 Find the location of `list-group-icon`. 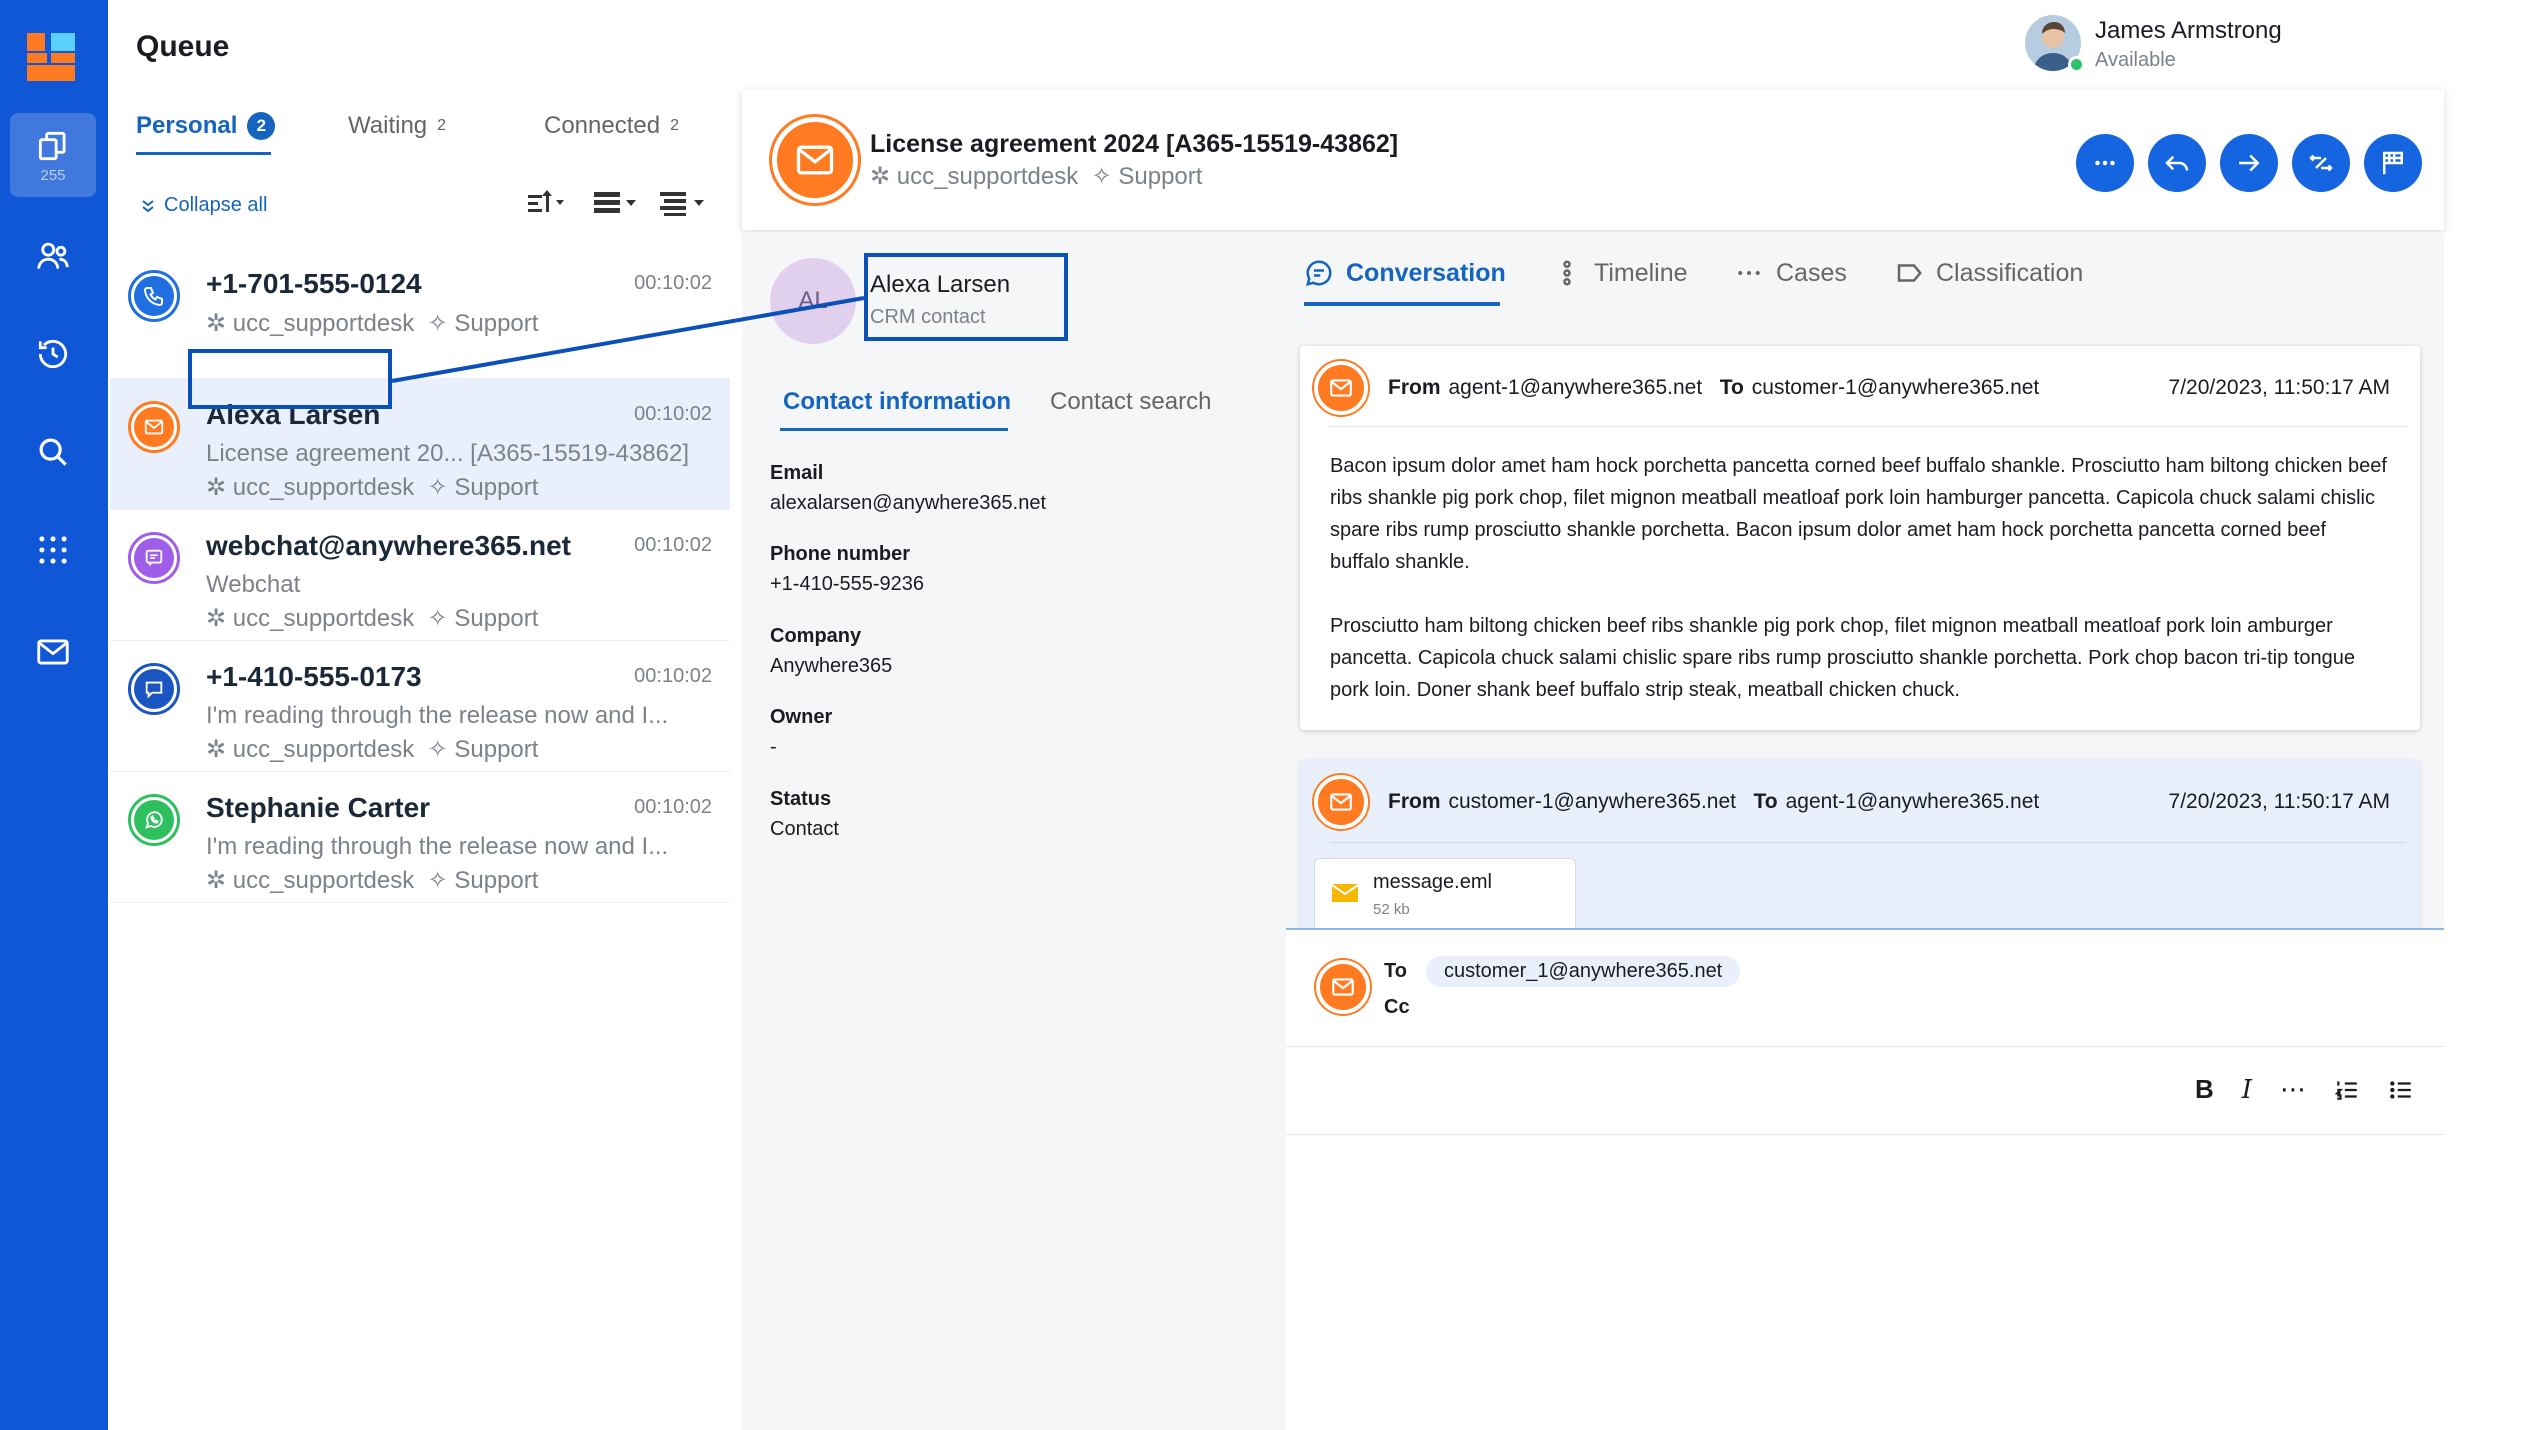

list-group-icon is located at coordinates (615, 202).